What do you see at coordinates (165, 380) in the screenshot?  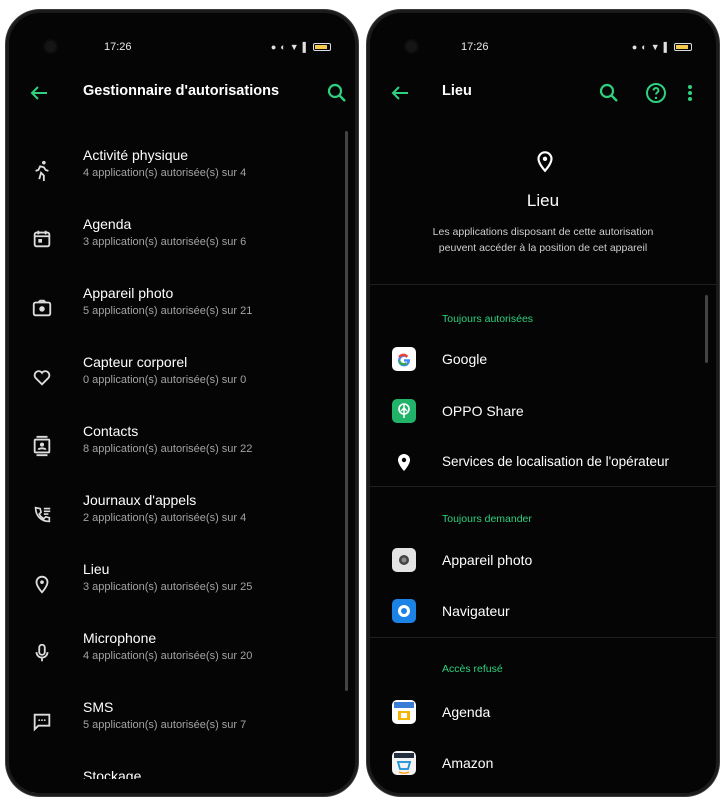 I see `permission-count: 0 application(s) autorisée(s) sur 0` at bounding box center [165, 380].